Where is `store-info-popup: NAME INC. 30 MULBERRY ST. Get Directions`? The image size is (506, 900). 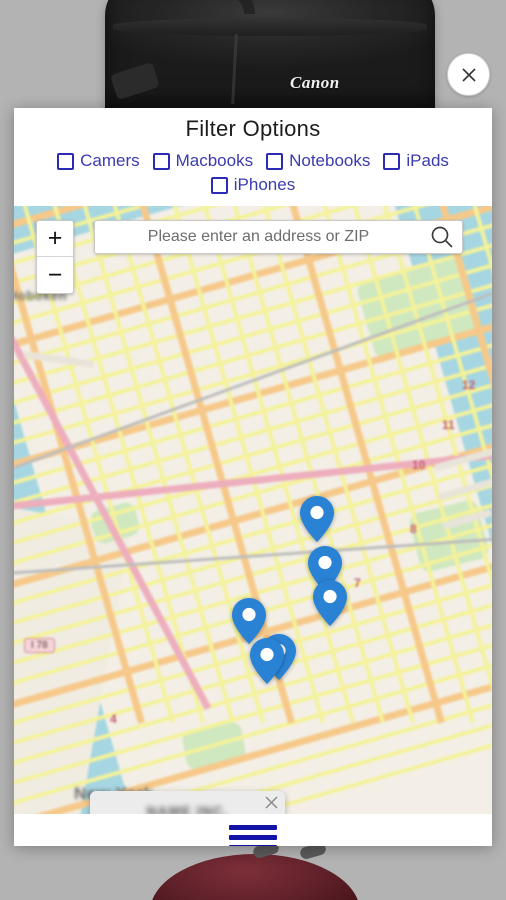 store-info-popup: NAME INC. 30 MULBERRY ST. Get Directions is located at coordinates (187, 802).